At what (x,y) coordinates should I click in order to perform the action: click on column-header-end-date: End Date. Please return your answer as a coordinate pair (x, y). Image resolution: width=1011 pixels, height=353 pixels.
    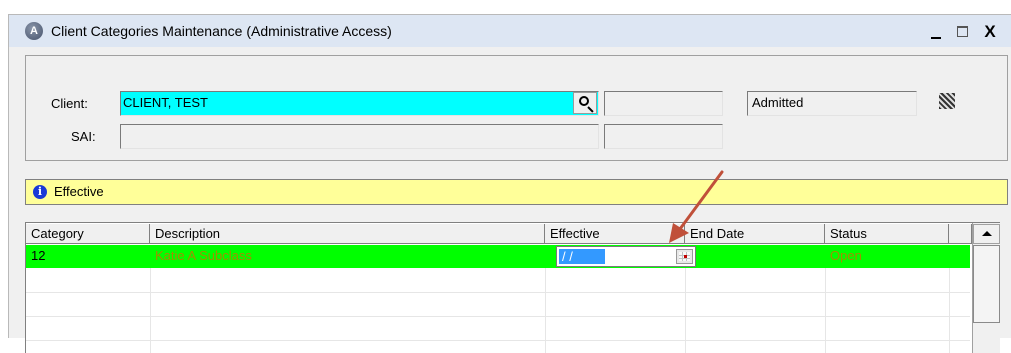
    Looking at the image, I should click on (755, 234).